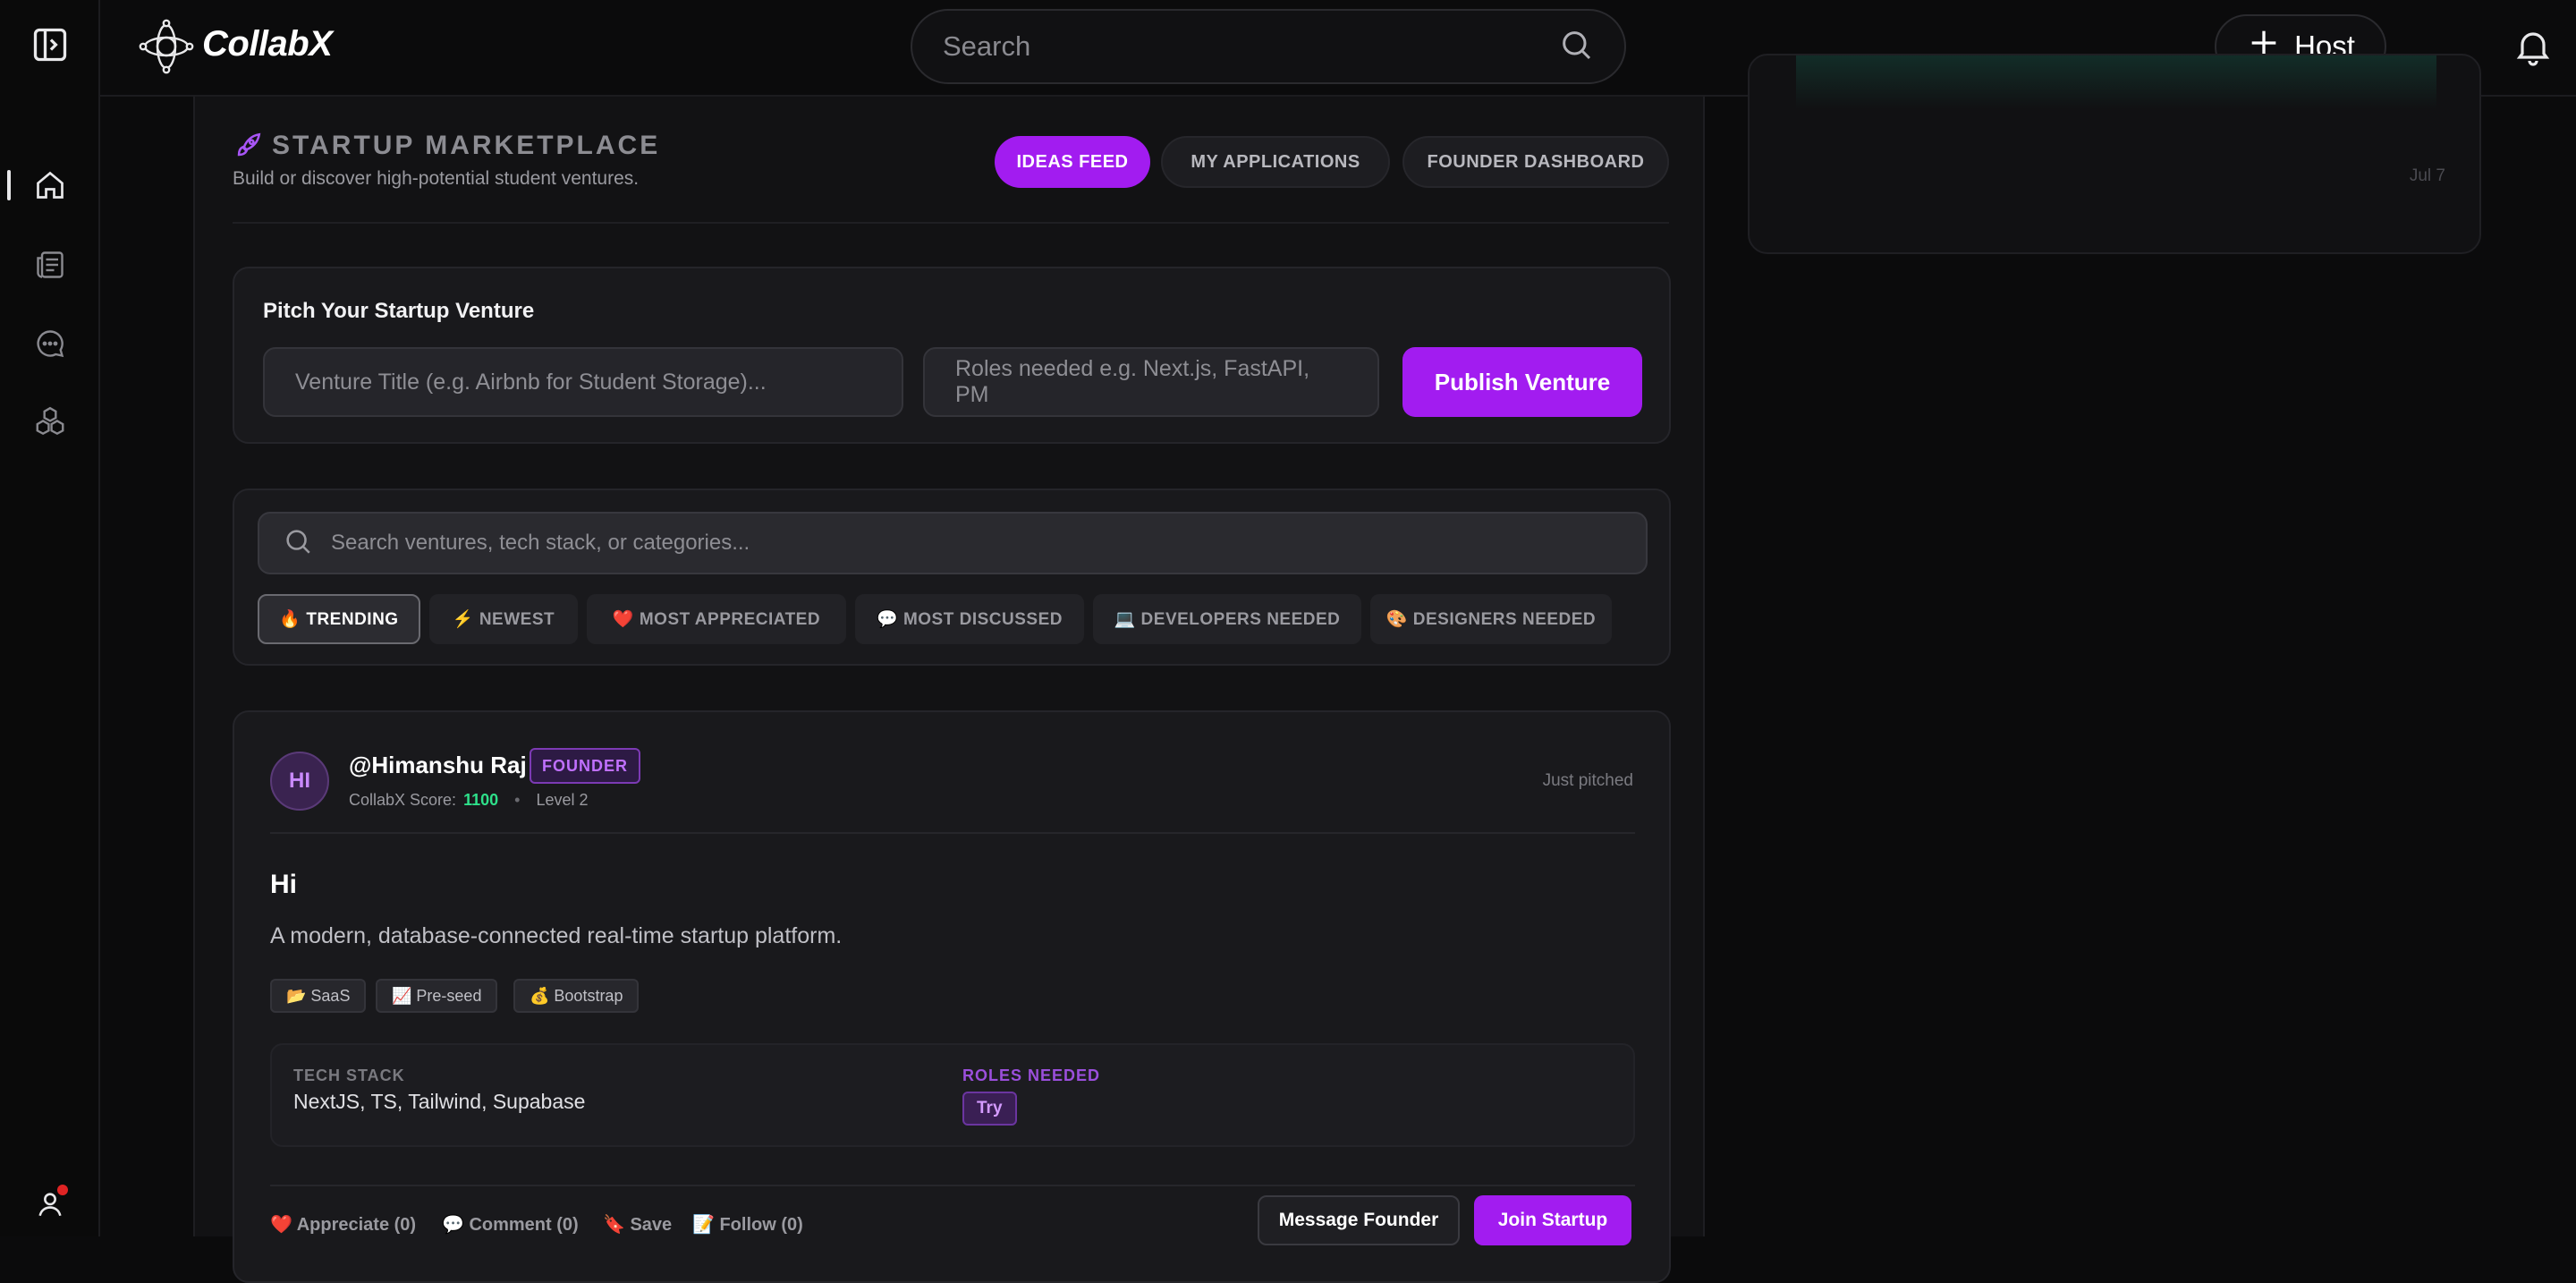 Image resolution: width=2576 pixels, height=1283 pixels. I want to click on founder-badge: FOUNDER, so click(585, 766).